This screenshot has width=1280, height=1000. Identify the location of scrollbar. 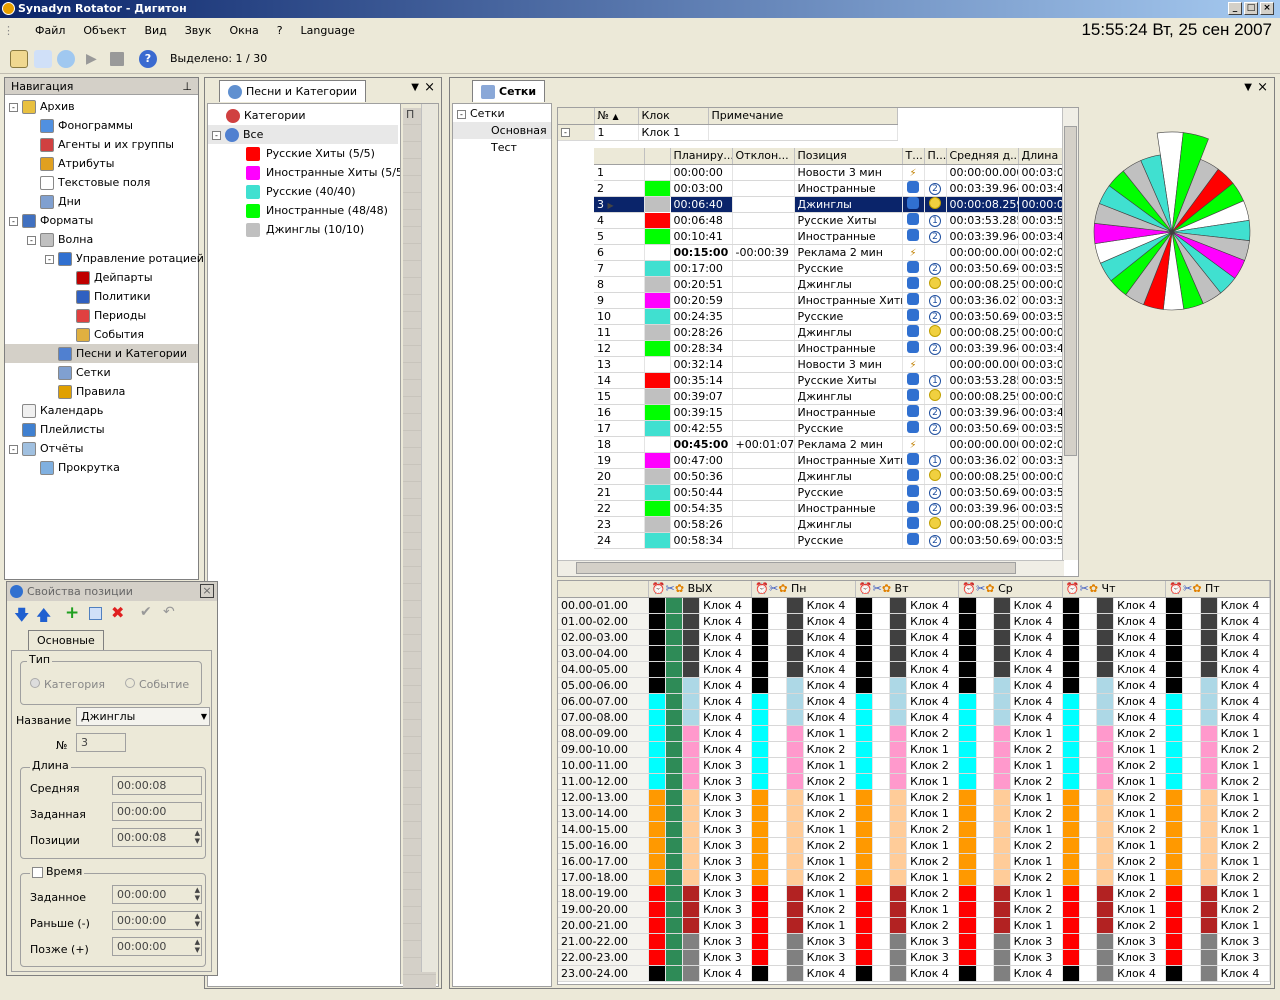
(429, 538).